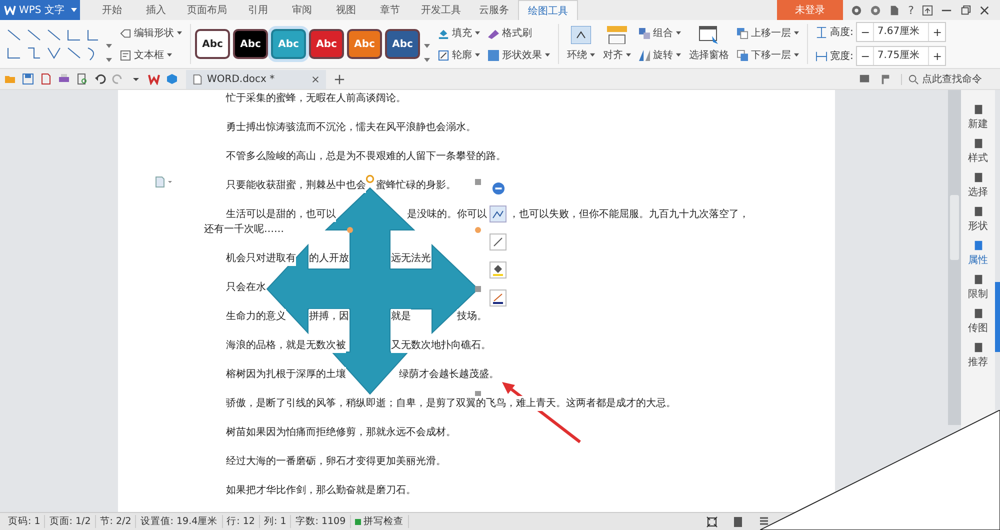  What do you see at coordinates (876, 10) in the screenshot?
I see `settings-icon` at bounding box center [876, 10].